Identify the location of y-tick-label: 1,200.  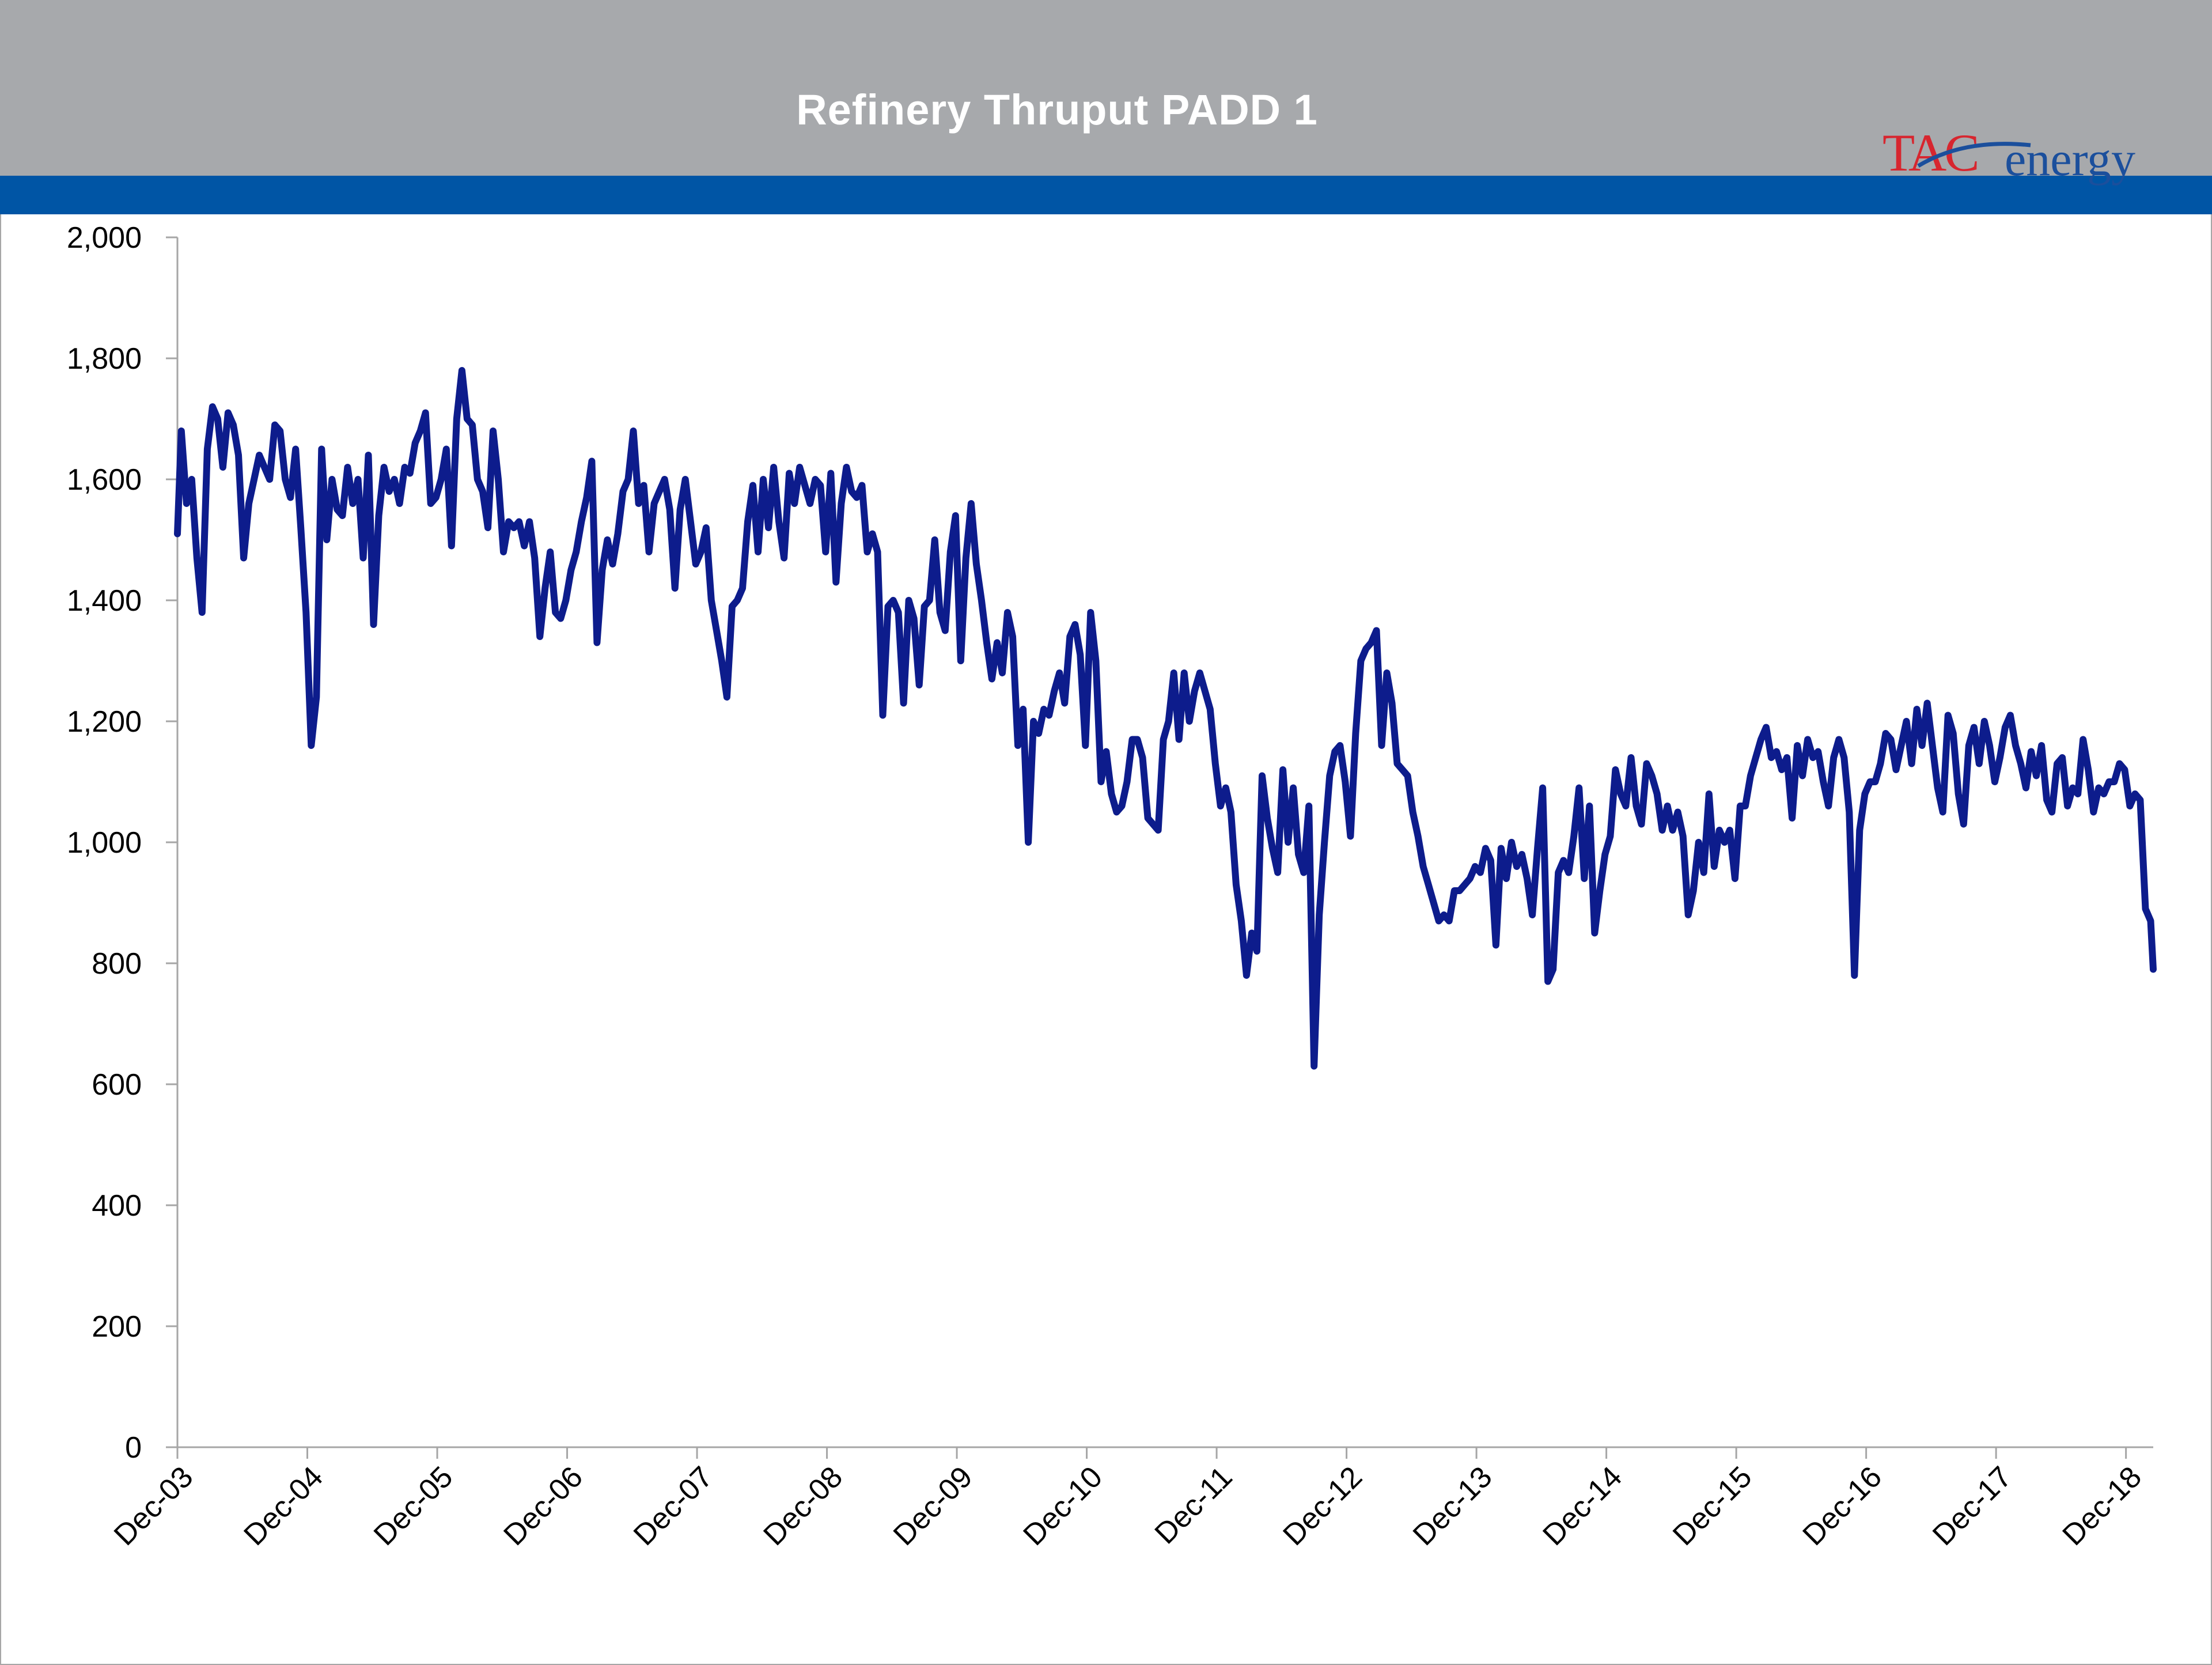
(104, 722).